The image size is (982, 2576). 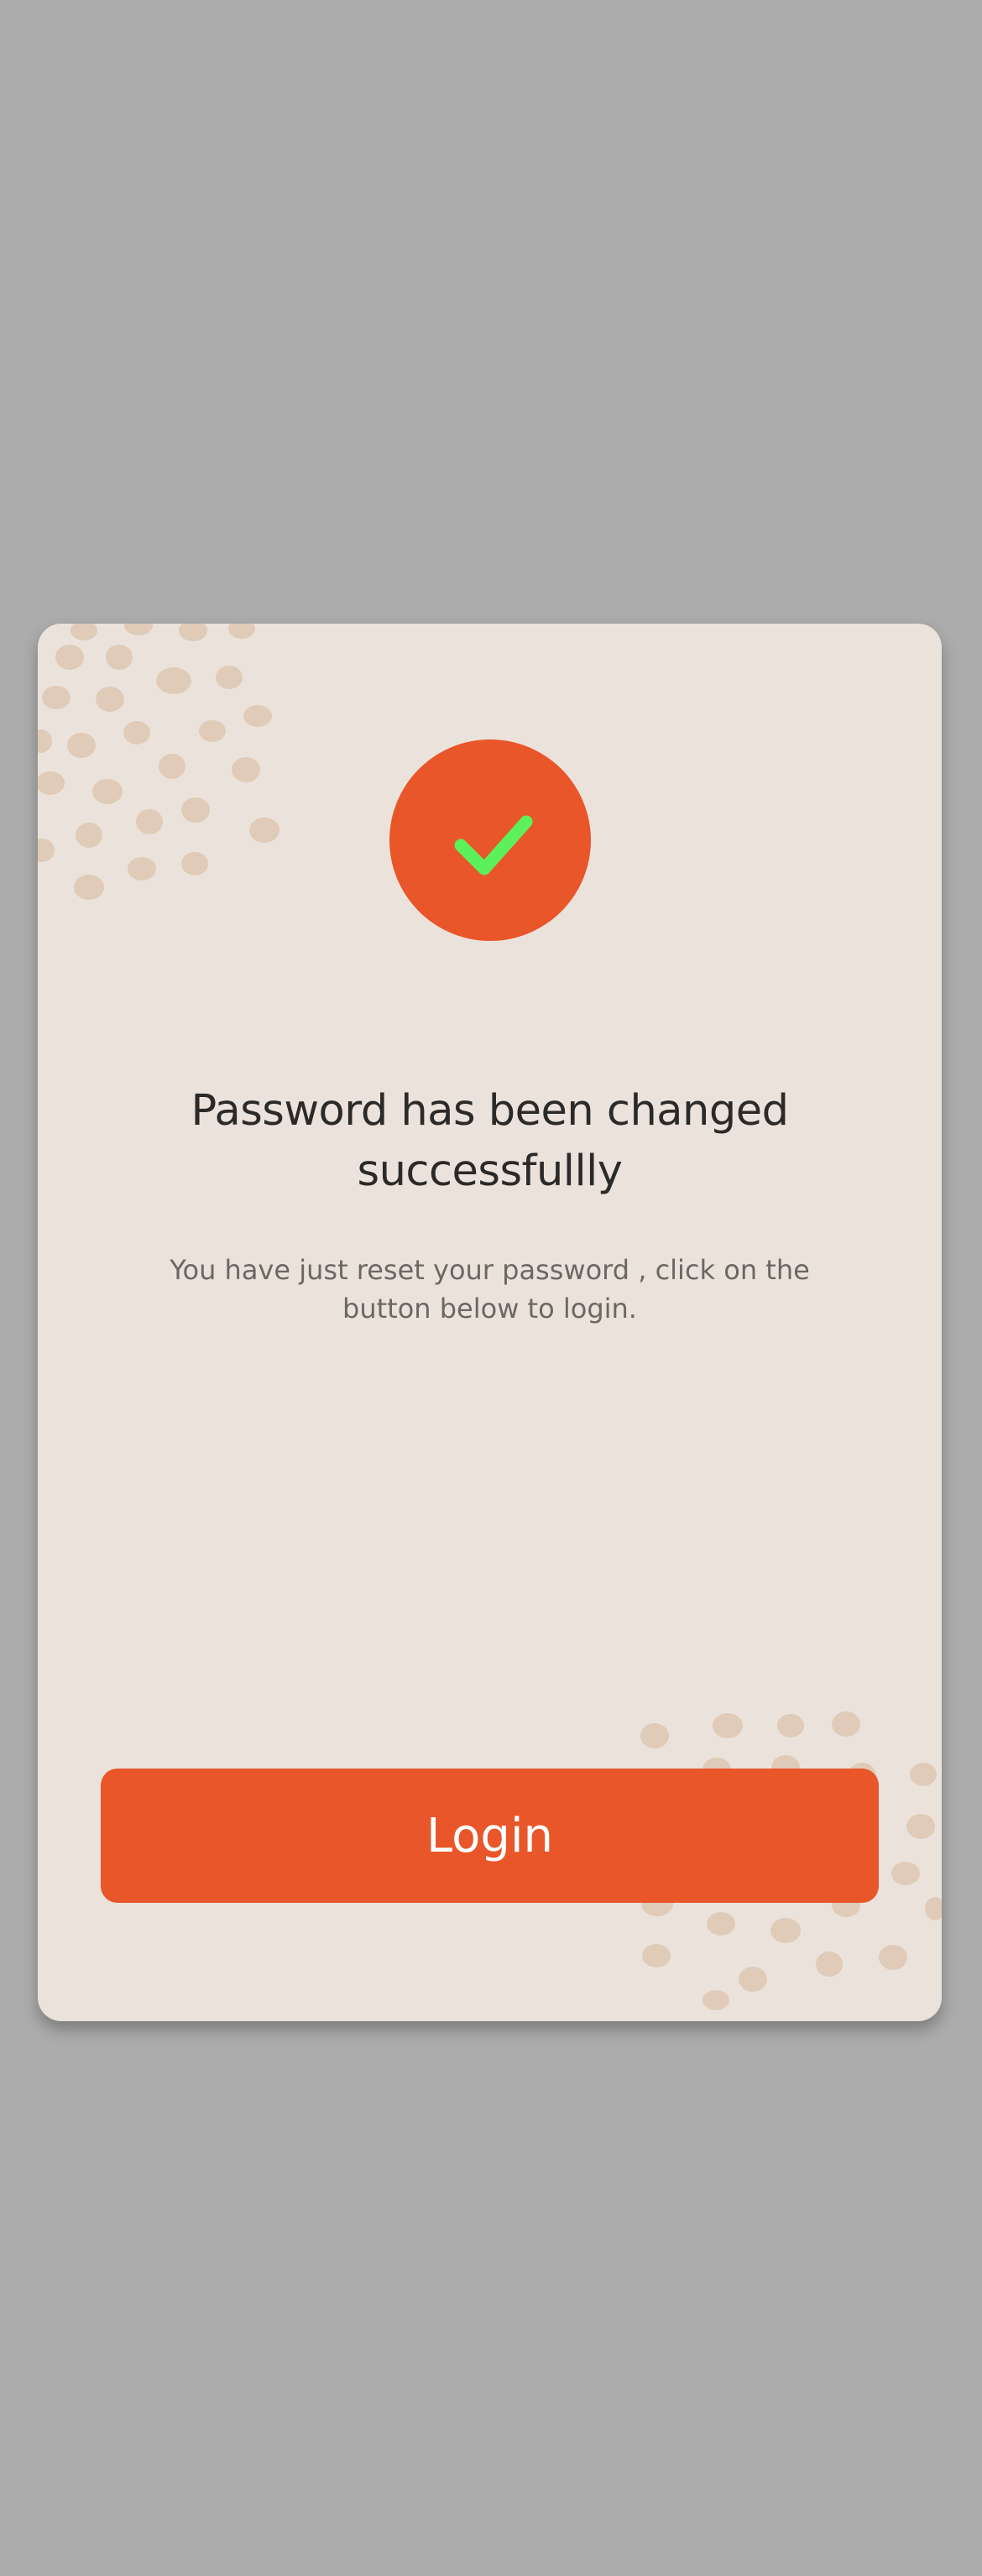 I want to click on check-icon, so click(x=493, y=845).